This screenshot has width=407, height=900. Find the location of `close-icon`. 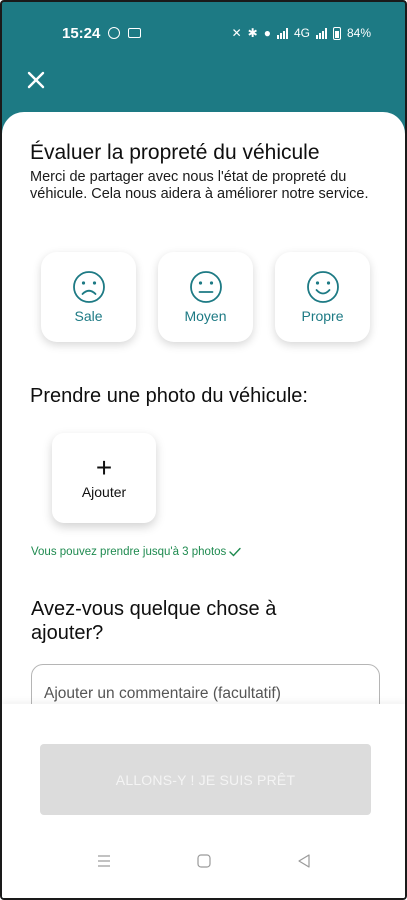

close-icon is located at coordinates (36, 80).